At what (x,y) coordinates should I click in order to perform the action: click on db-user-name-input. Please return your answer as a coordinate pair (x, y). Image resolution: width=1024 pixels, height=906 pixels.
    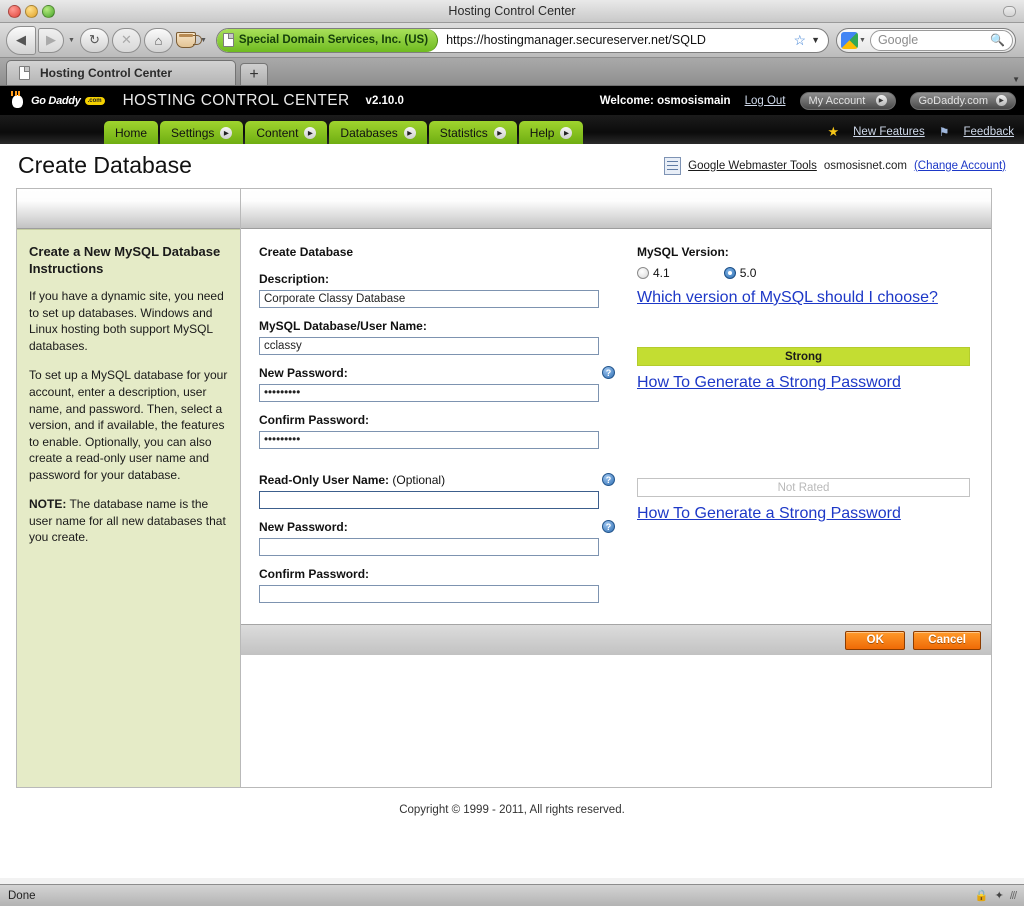
    Looking at the image, I should click on (429, 346).